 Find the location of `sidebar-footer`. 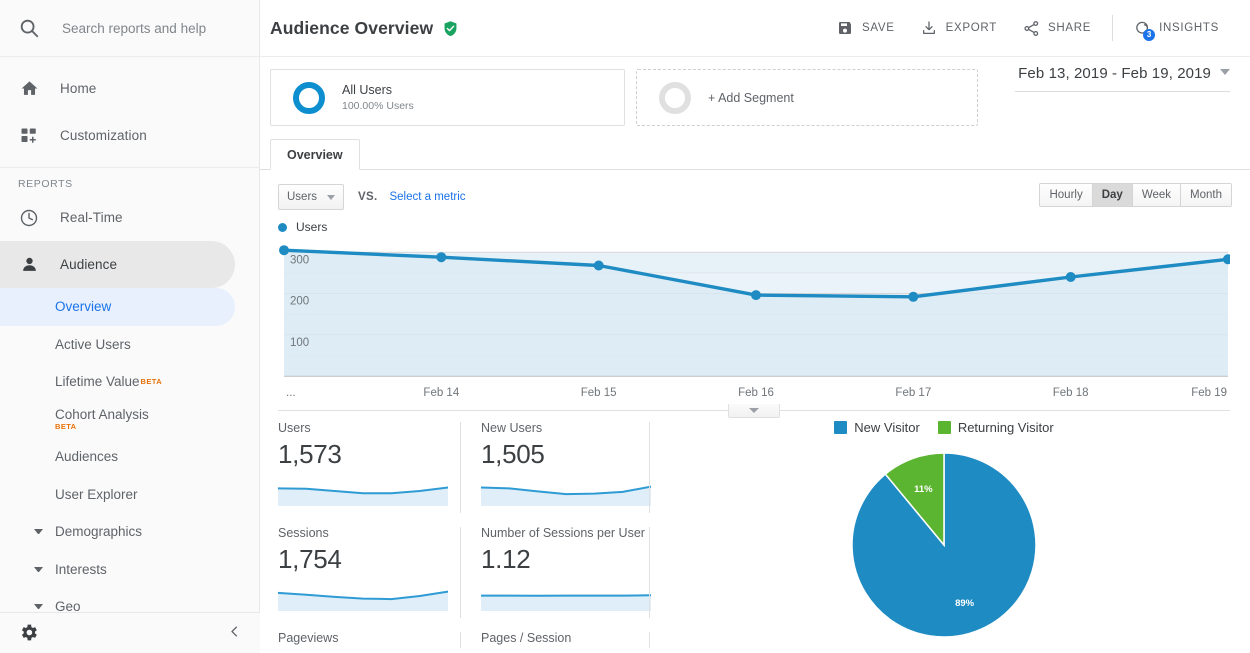

sidebar-footer is located at coordinates (130, 632).